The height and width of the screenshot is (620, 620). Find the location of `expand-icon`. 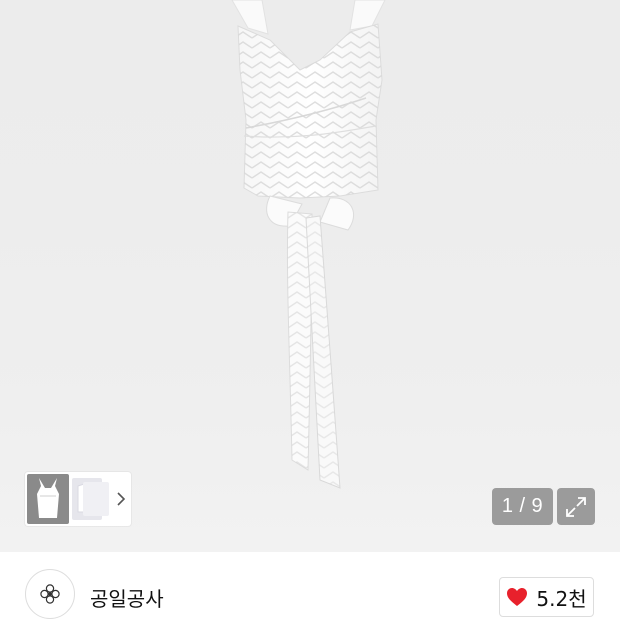

expand-icon is located at coordinates (576, 506).